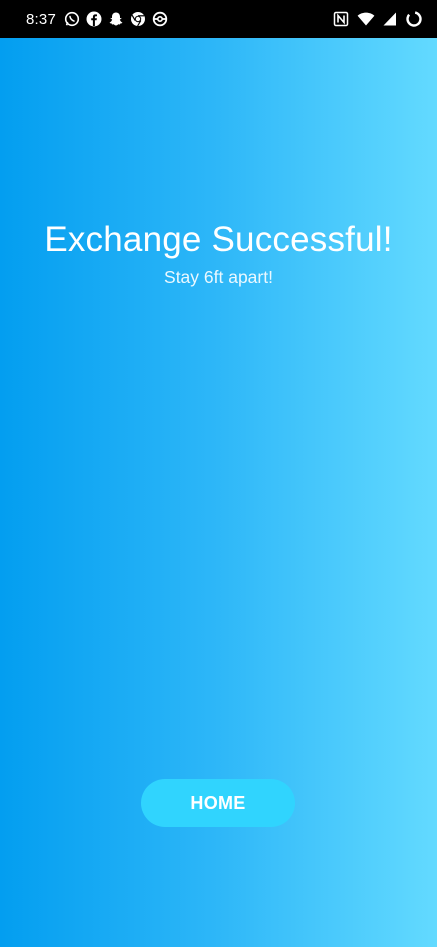  Describe the element at coordinates (218, 239) in the screenshot. I see `page-title: Exchange Successful!` at that location.